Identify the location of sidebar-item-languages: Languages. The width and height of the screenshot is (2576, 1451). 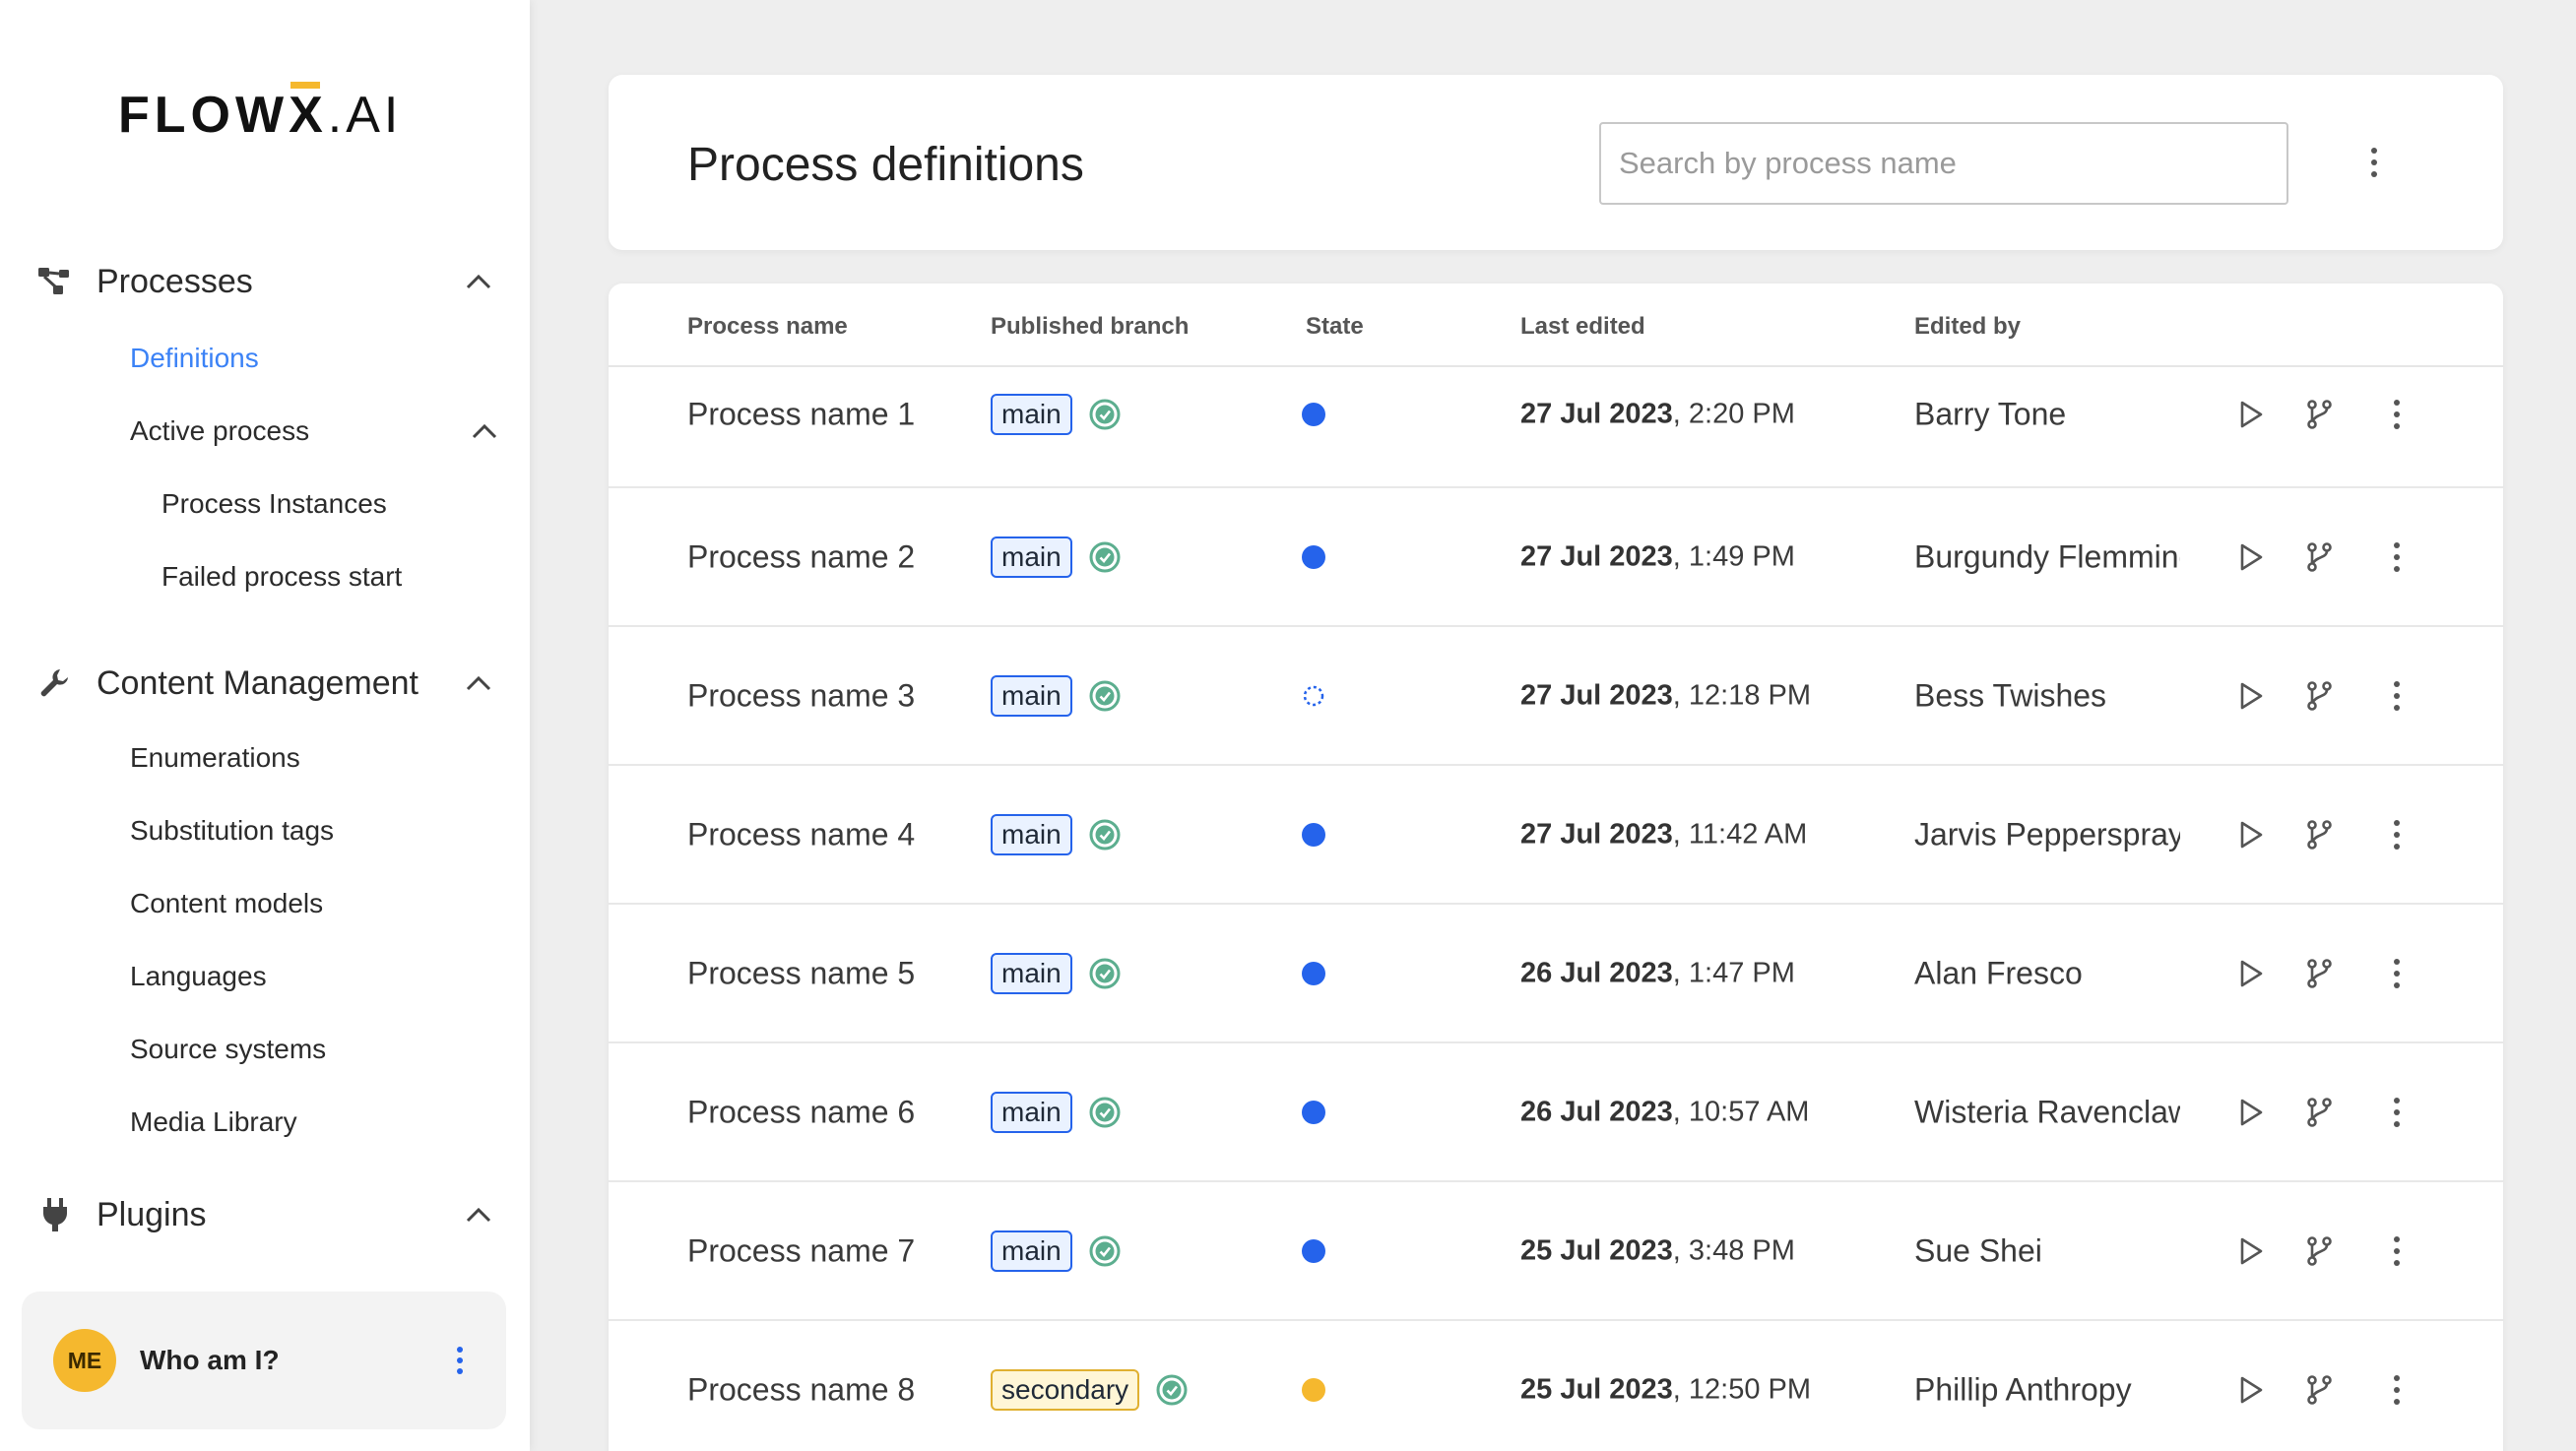
(198, 976).